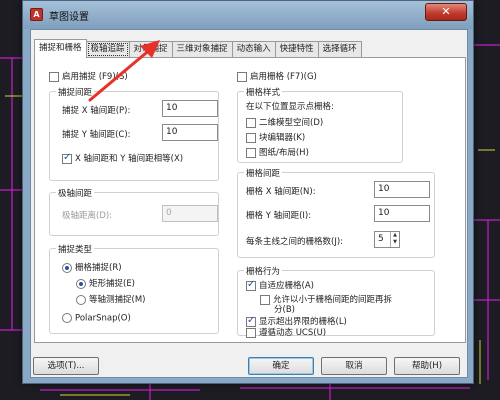  I want to click on rect-snap-row: 矩形捕捉(E), so click(105, 283).